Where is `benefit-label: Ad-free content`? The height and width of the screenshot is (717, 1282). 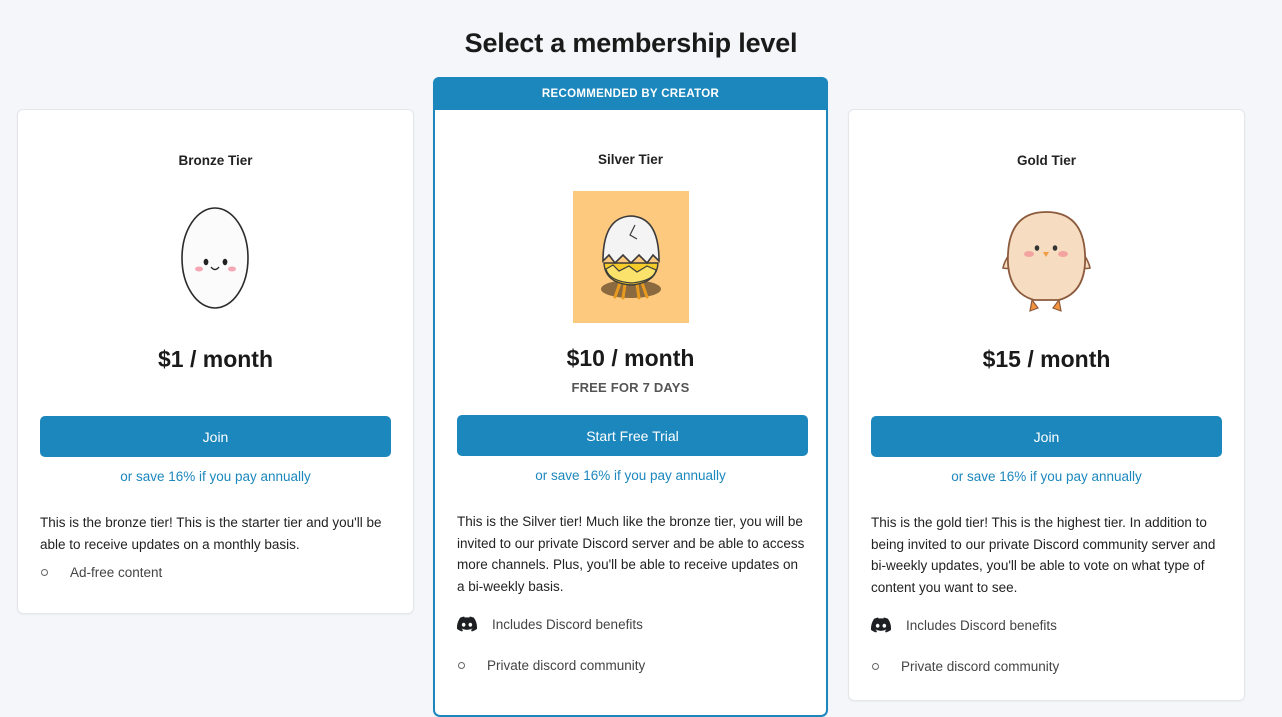 benefit-label: Ad-free content is located at coordinates (116, 572).